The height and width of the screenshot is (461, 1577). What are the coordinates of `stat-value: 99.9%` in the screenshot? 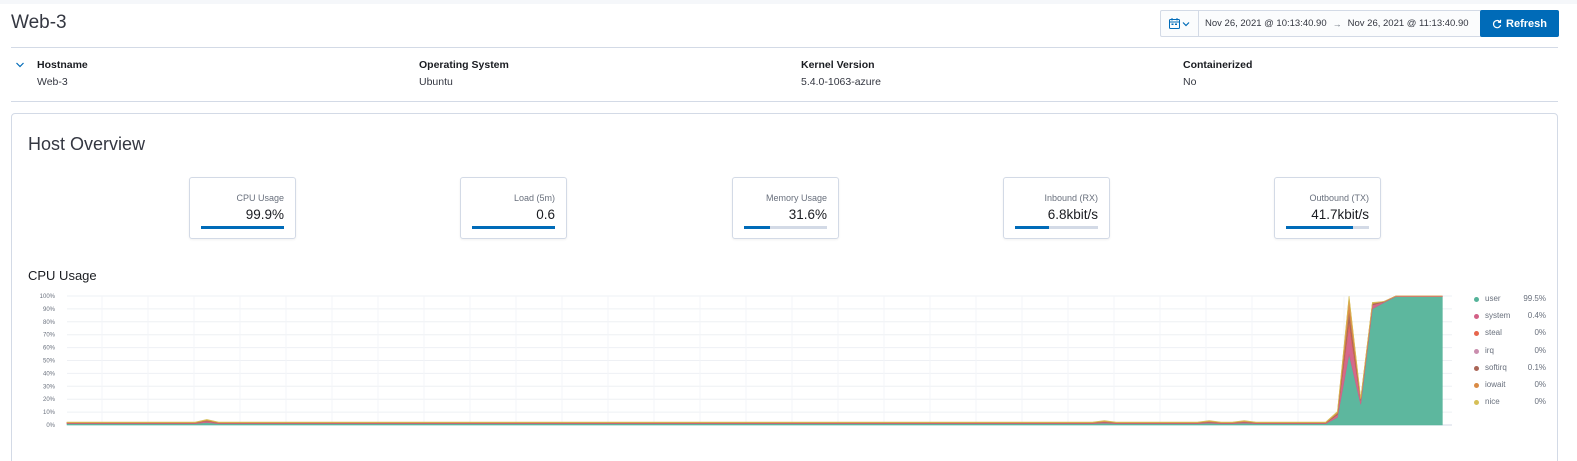 It's located at (264, 214).